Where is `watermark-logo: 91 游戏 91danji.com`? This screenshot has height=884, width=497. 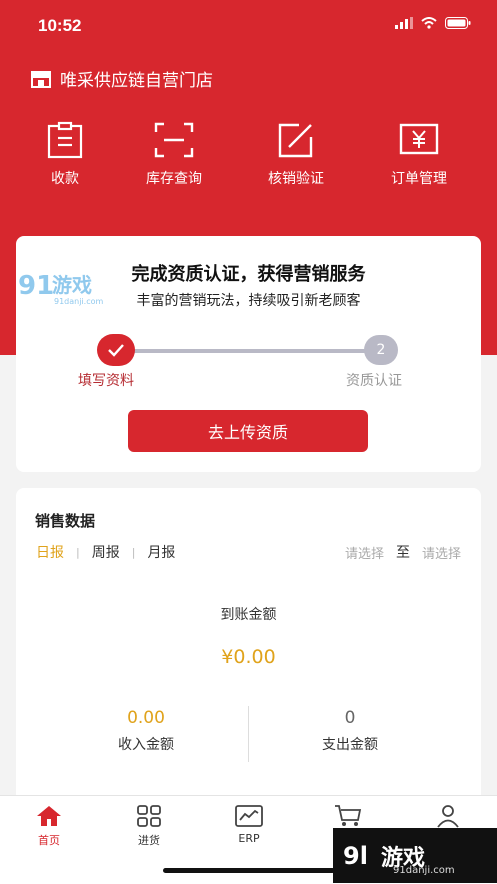 watermark-logo: 91 游戏 91danji.com is located at coordinates (61, 288).